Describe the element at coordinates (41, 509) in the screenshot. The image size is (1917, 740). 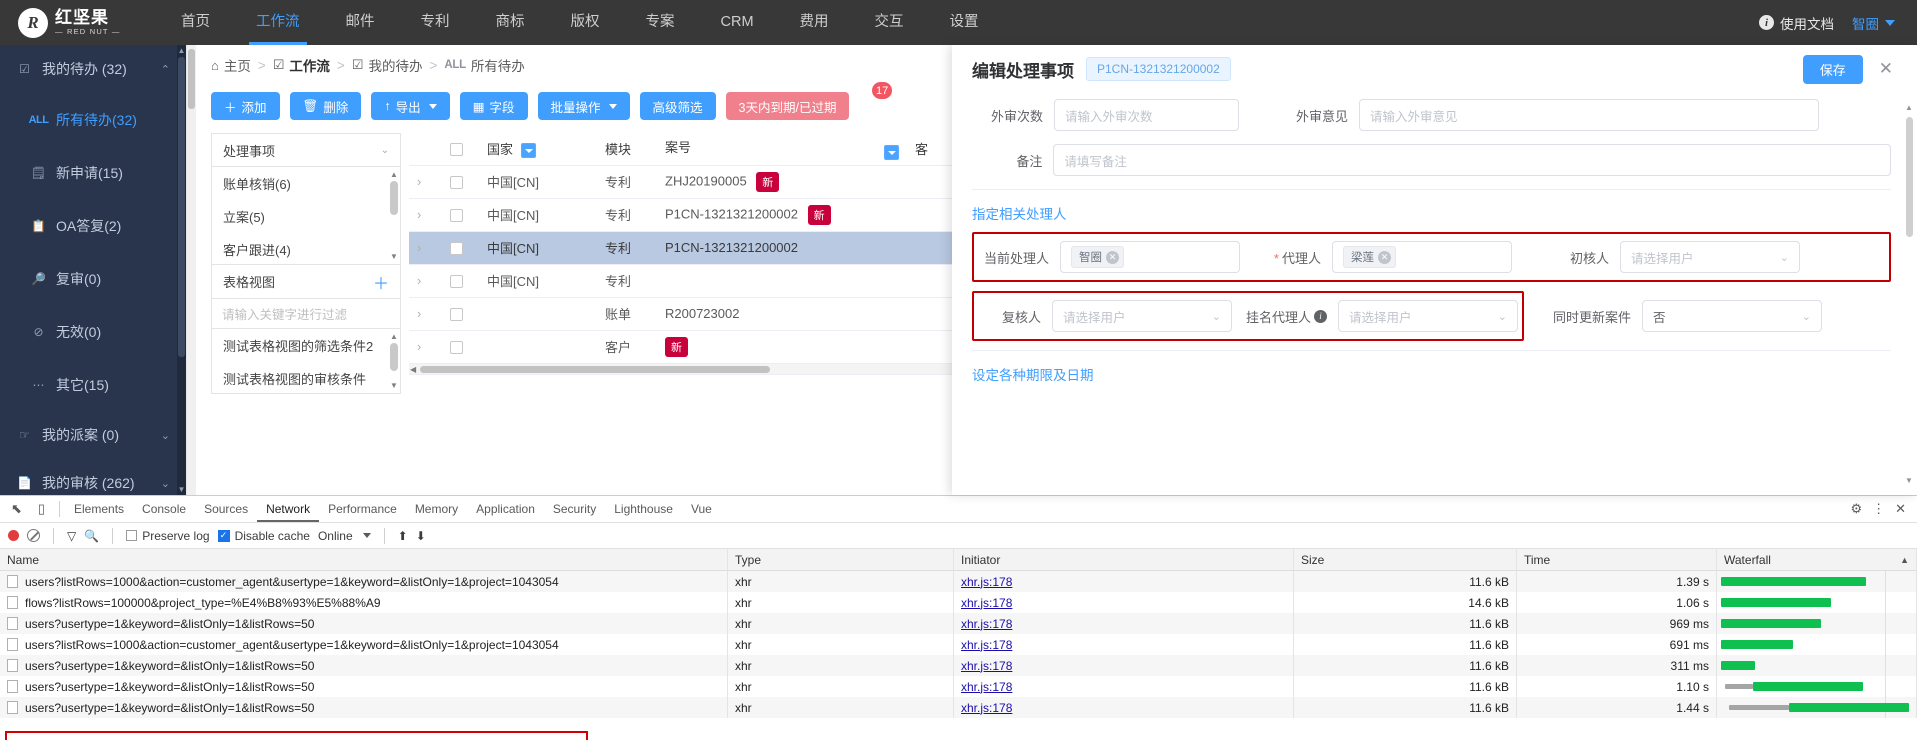
I see `device-toolbar-icon: ▯` at that location.